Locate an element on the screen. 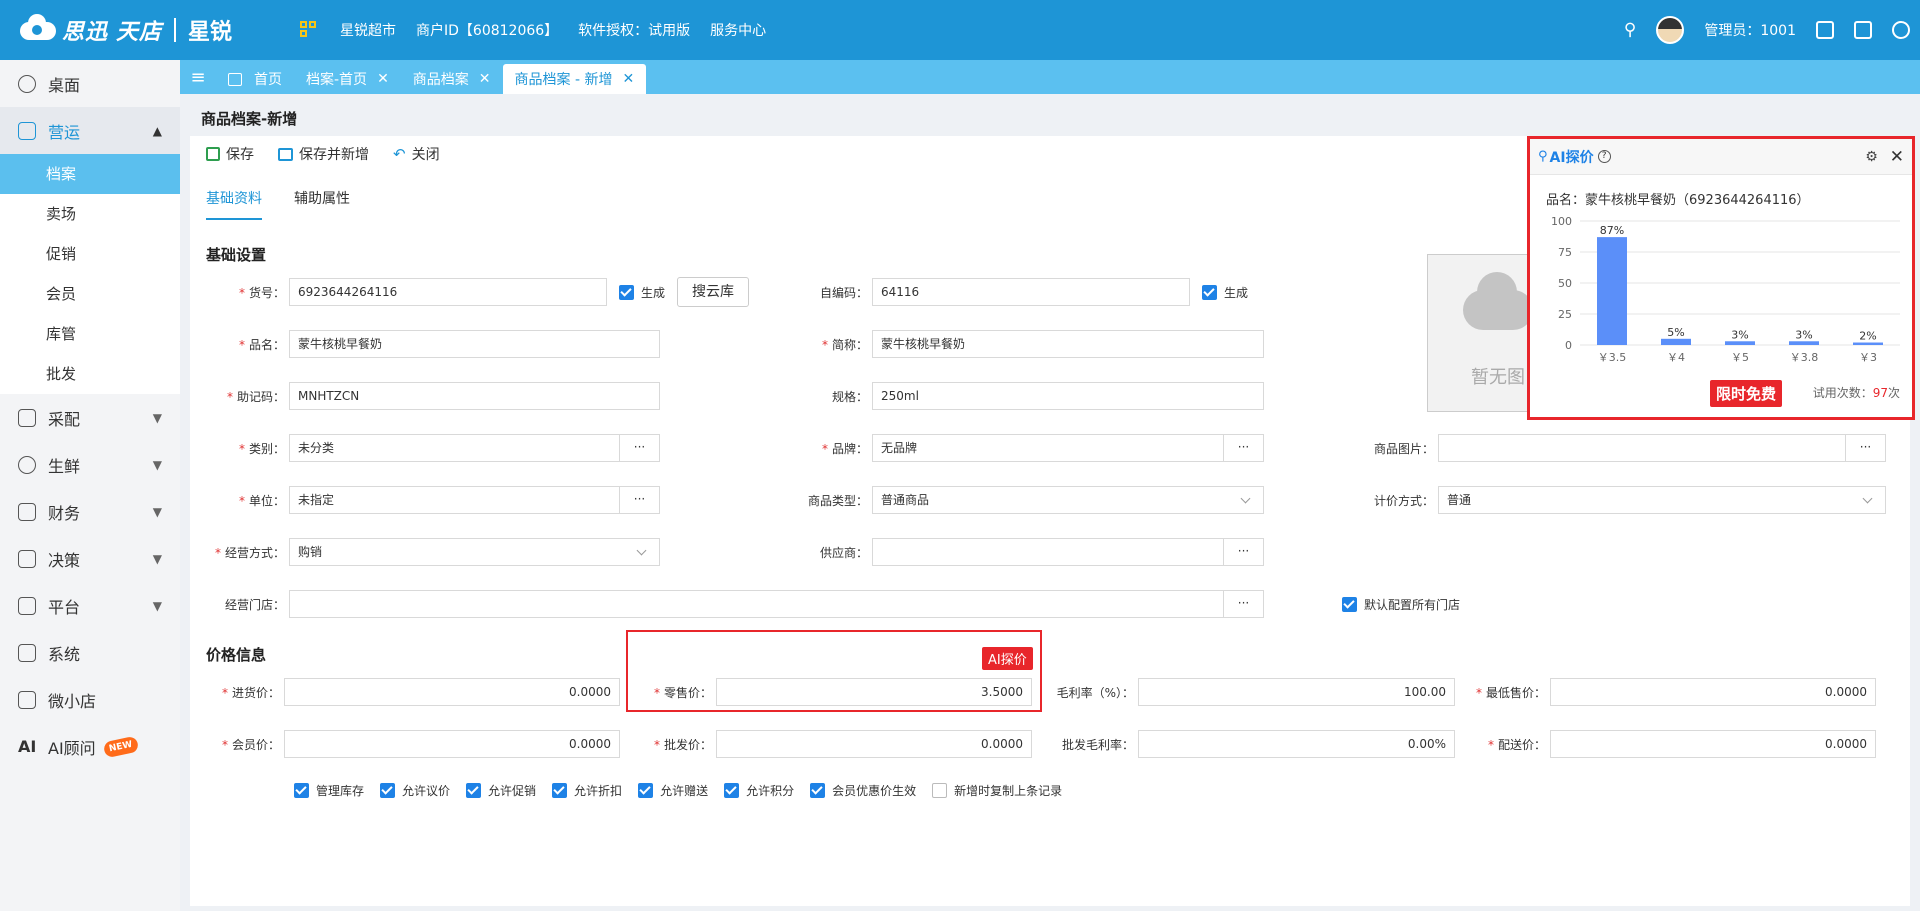 This screenshot has width=1920, height=911. tab-product-archive: 商品档案 ✕ is located at coordinates (452, 79).